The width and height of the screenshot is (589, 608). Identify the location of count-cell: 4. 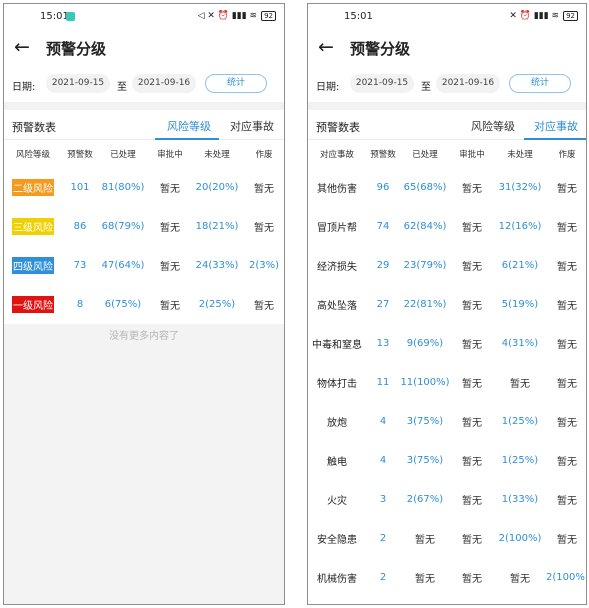
(383, 421).